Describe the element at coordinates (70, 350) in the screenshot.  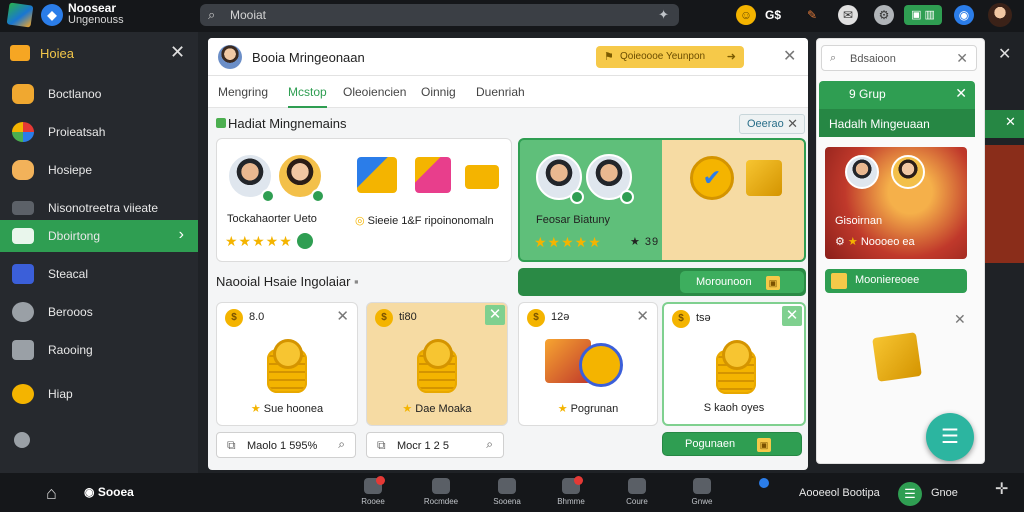
I see `sidebar-item-label: Raooing` at that location.